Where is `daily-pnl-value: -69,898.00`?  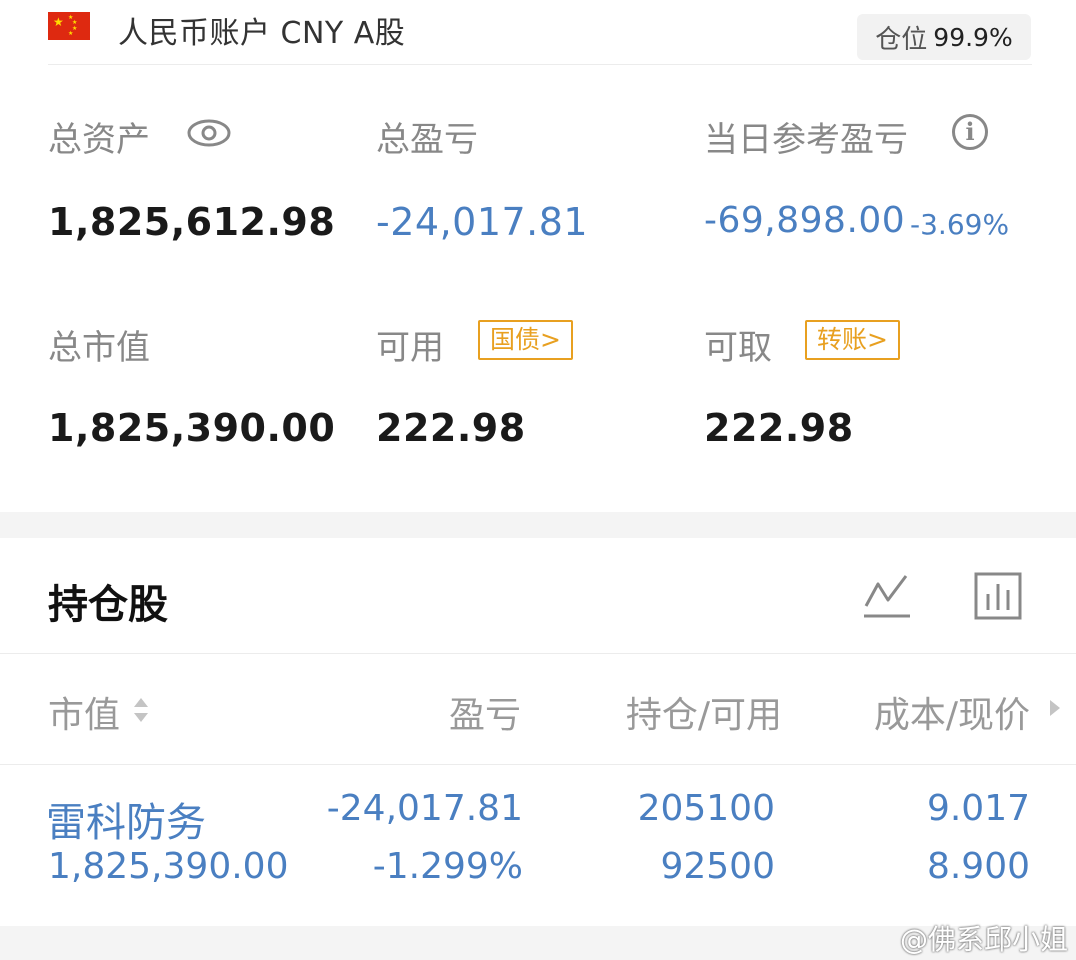
daily-pnl-value: -69,898.00 is located at coordinates (805, 220).